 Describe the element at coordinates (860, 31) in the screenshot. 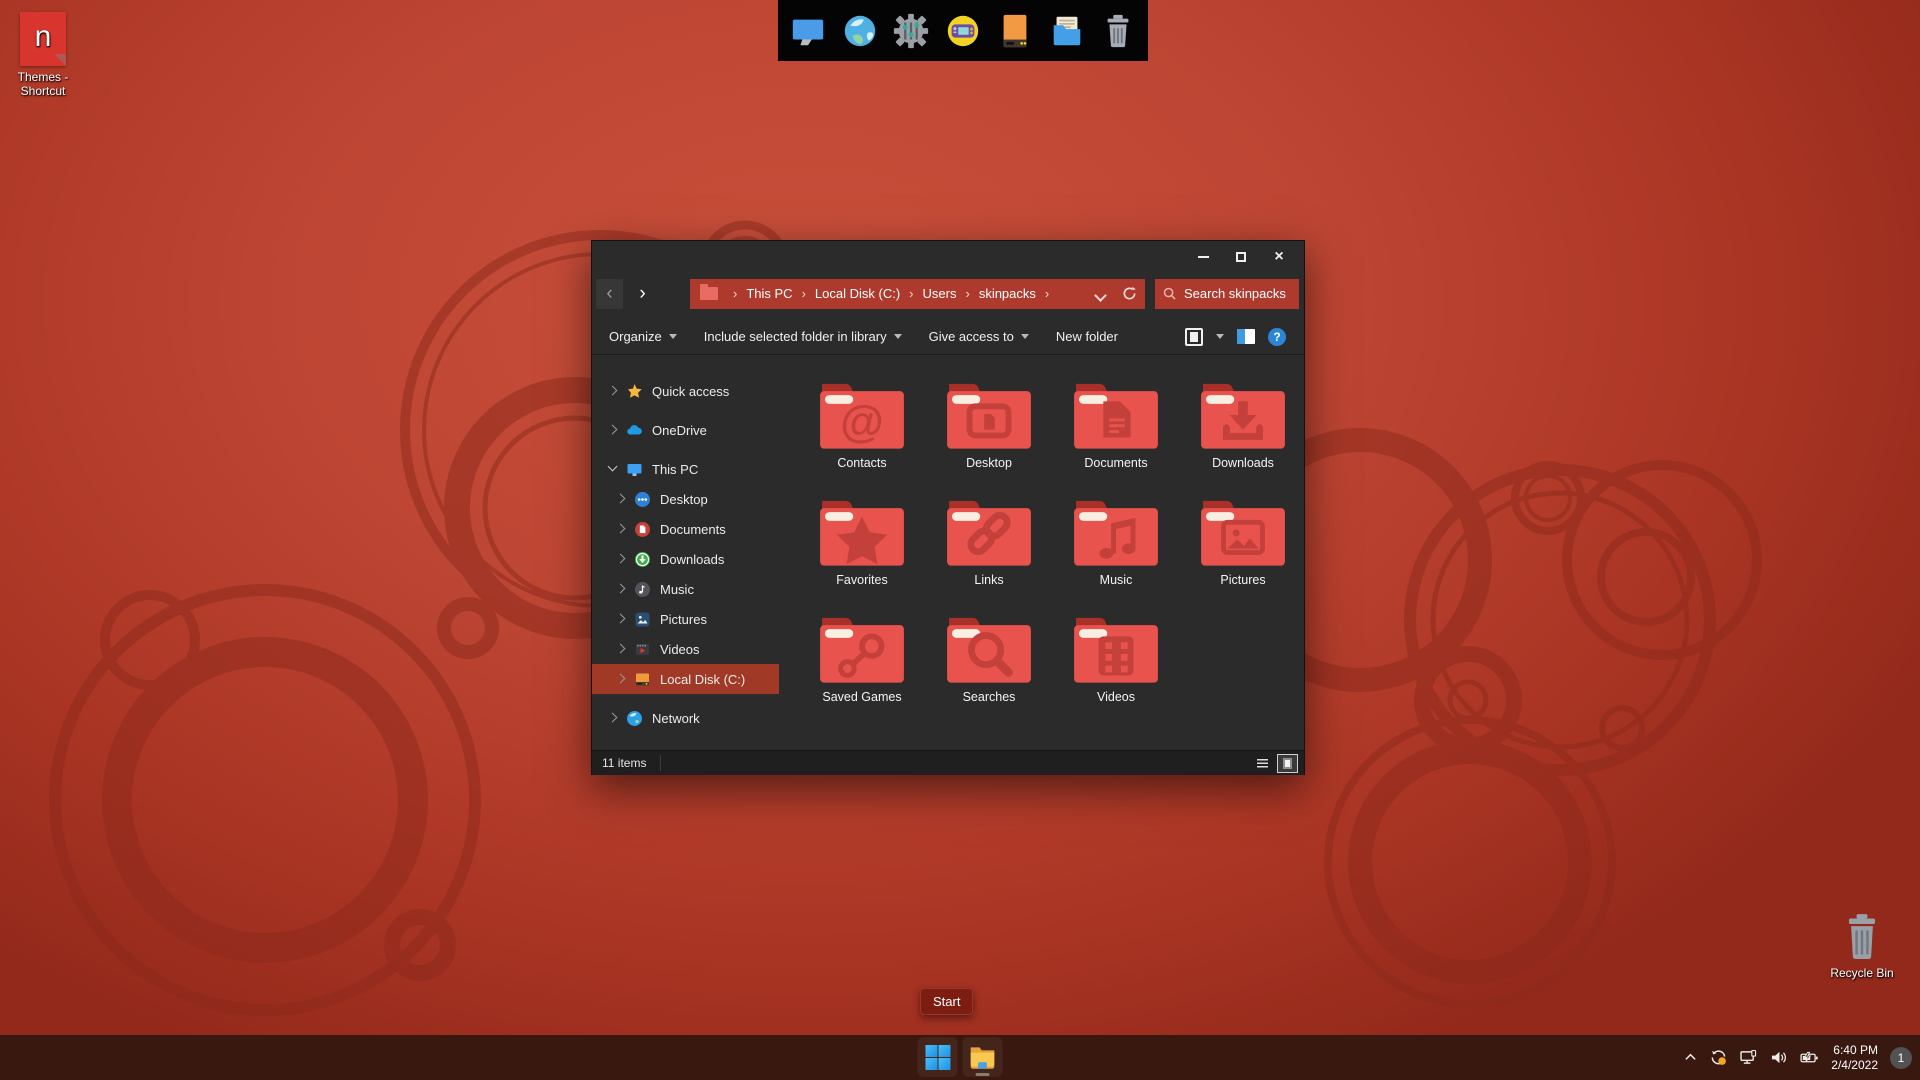

I see `dock-globe-icon` at that location.